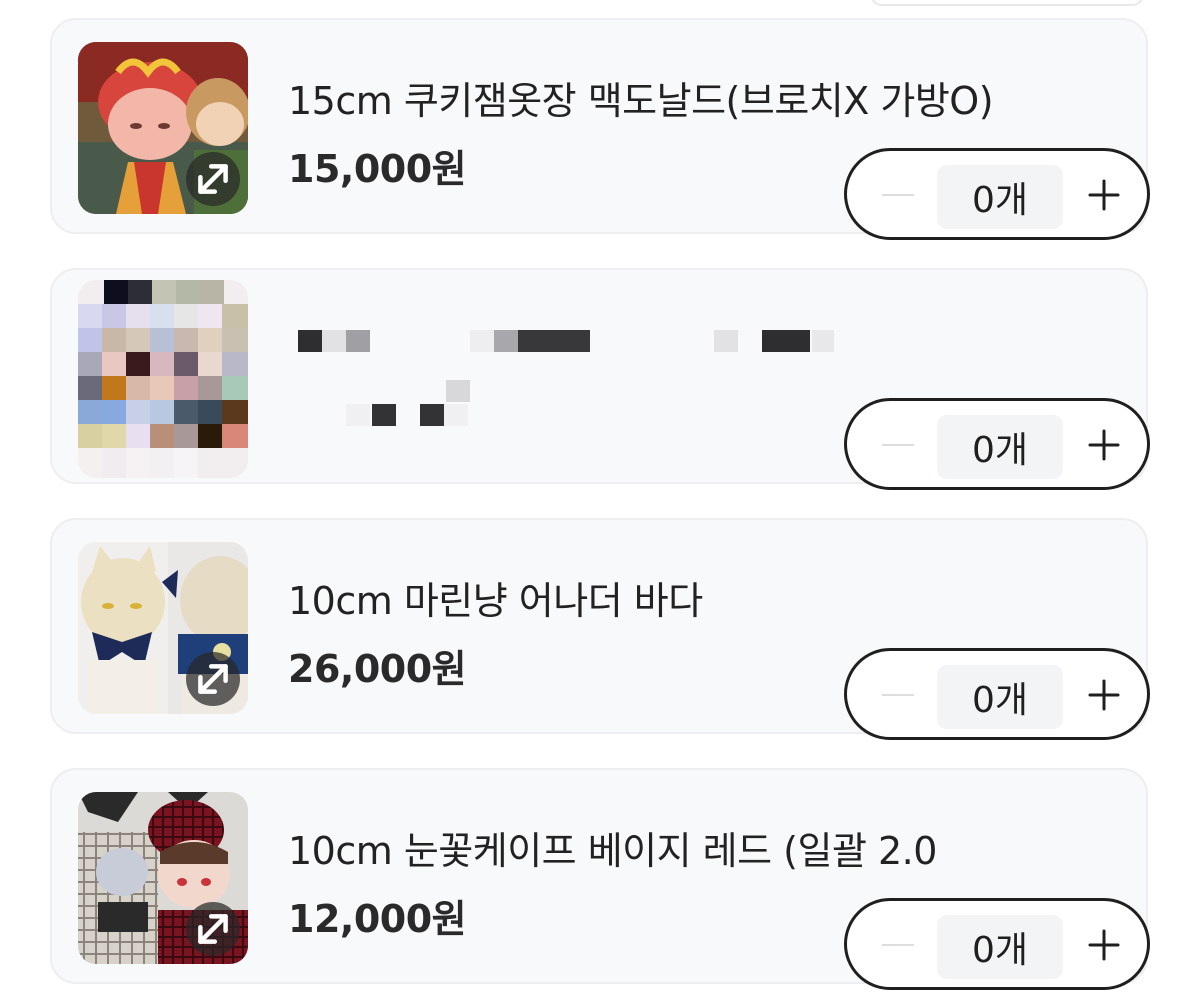  What do you see at coordinates (377, 669) in the screenshot?
I see `product-price: 26,000원` at bounding box center [377, 669].